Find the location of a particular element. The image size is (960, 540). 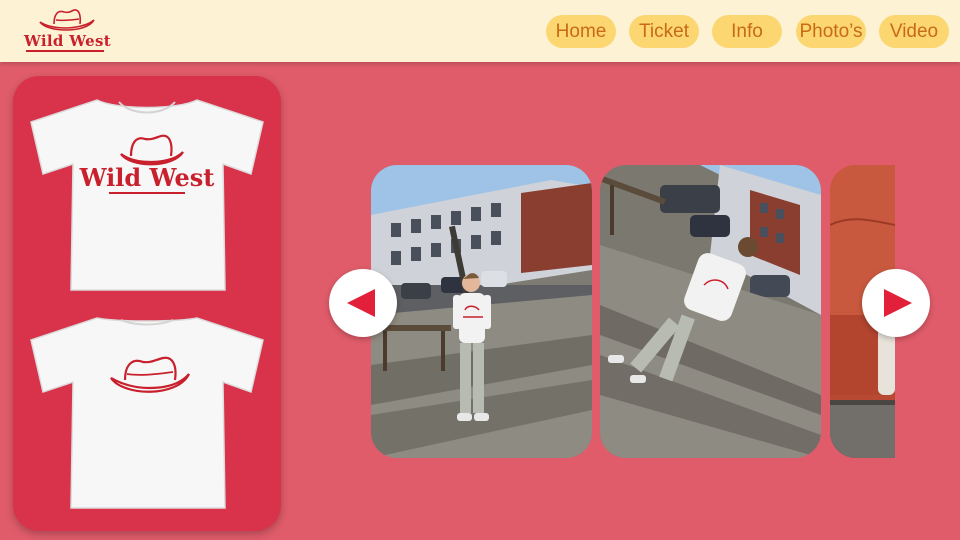

cowboy-hat-icon is located at coordinates (67, 20).